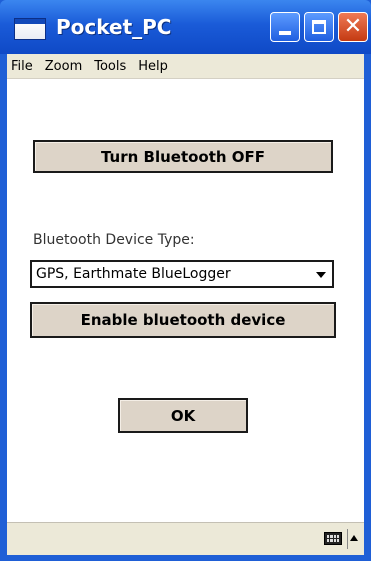 Image resolution: width=371 pixels, height=561 pixels. What do you see at coordinates (30, 29) in the screenshot?
I see `pocket-pc-app-icon` at bounding box center [30, 29].